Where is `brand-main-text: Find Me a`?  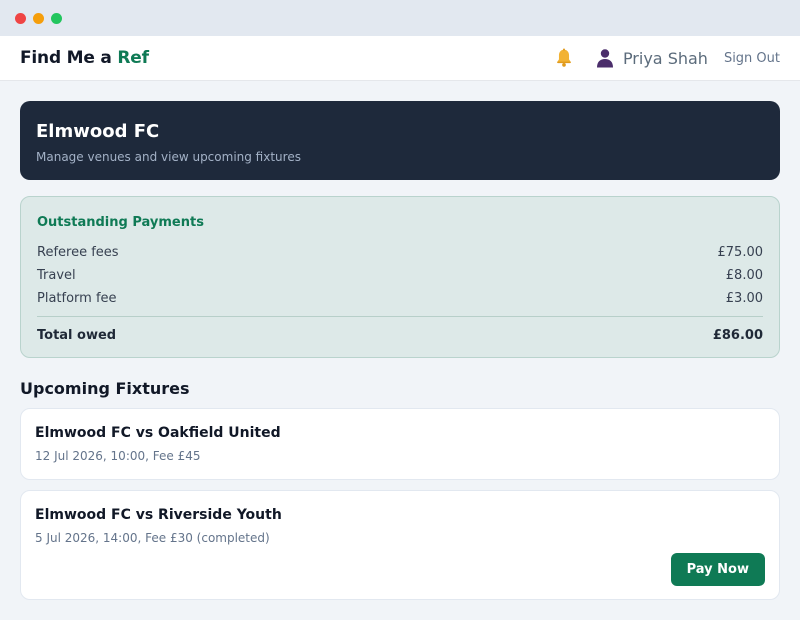
brand-main-text: Find Me a is located at coordinates (69, 58).